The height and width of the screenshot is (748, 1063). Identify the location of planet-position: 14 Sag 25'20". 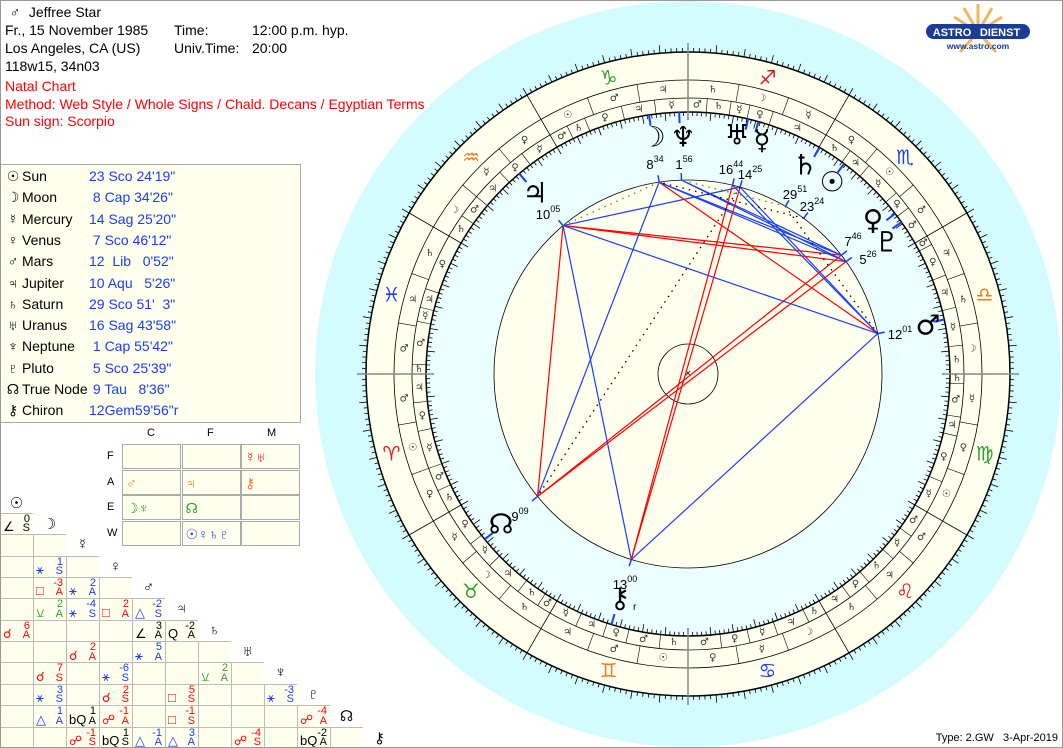
(133, 218).